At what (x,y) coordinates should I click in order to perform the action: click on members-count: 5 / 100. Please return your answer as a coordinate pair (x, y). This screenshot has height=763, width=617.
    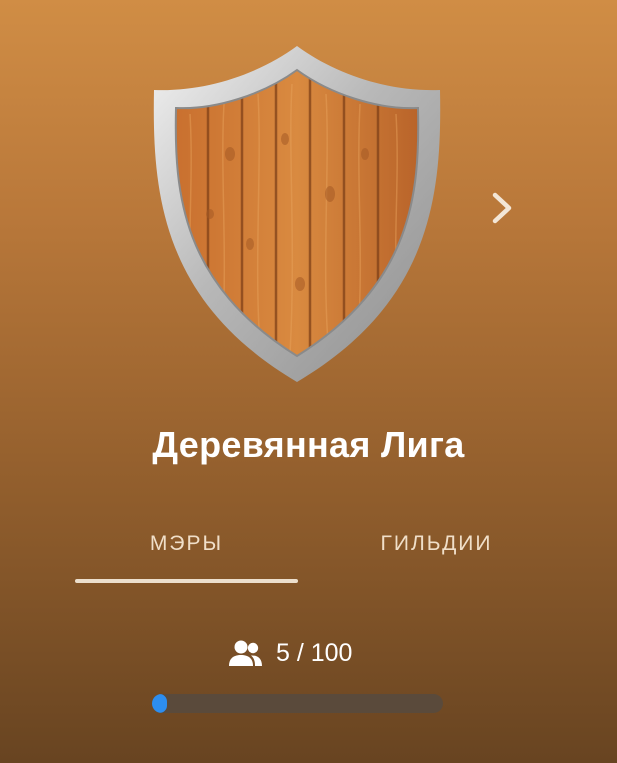
    Looking at the image, I should click on (314, 652).